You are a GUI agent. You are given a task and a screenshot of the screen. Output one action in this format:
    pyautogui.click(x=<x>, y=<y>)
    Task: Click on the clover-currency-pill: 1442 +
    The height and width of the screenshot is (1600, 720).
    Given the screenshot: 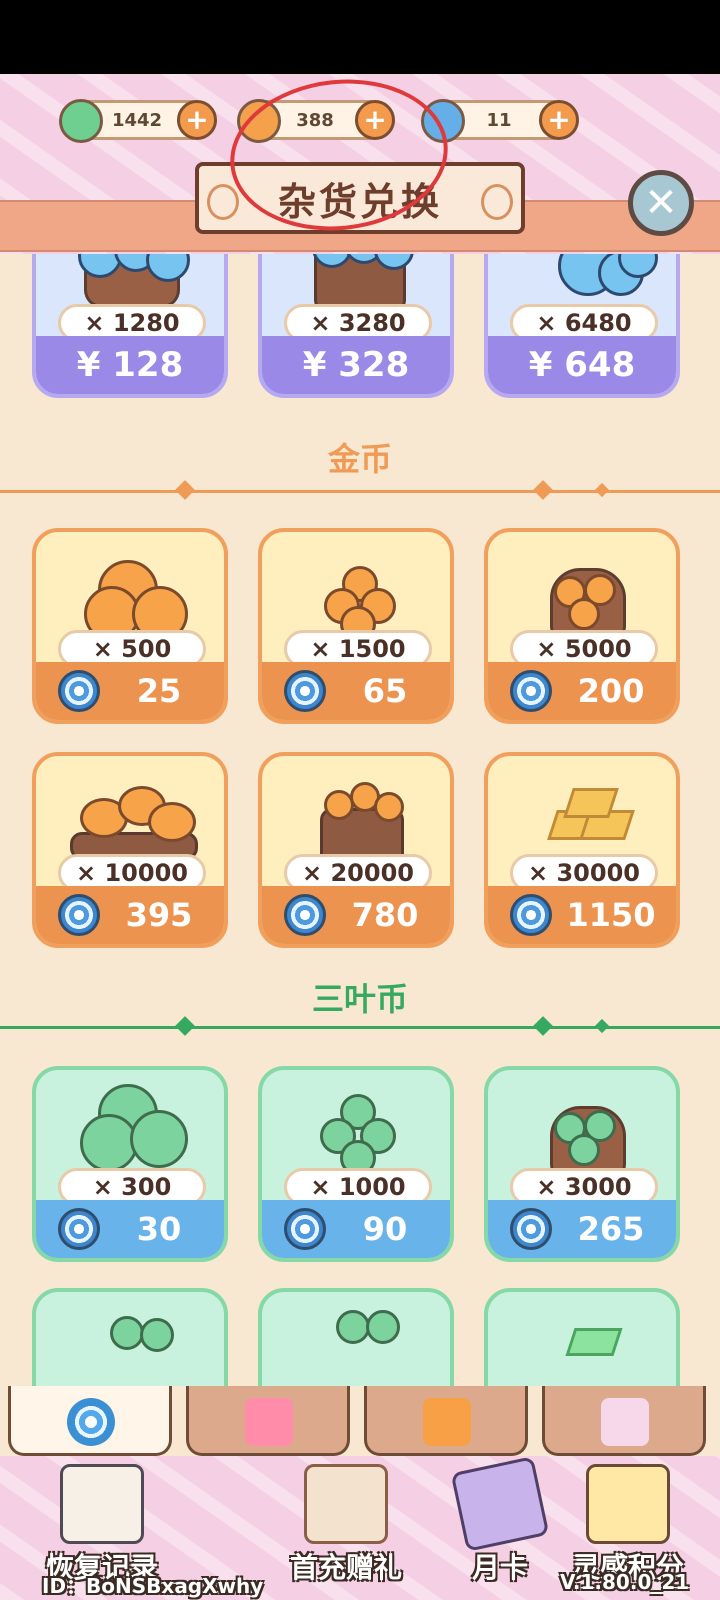 What is the action you would take?
    pyautogui.click(x=138, y=121)
    